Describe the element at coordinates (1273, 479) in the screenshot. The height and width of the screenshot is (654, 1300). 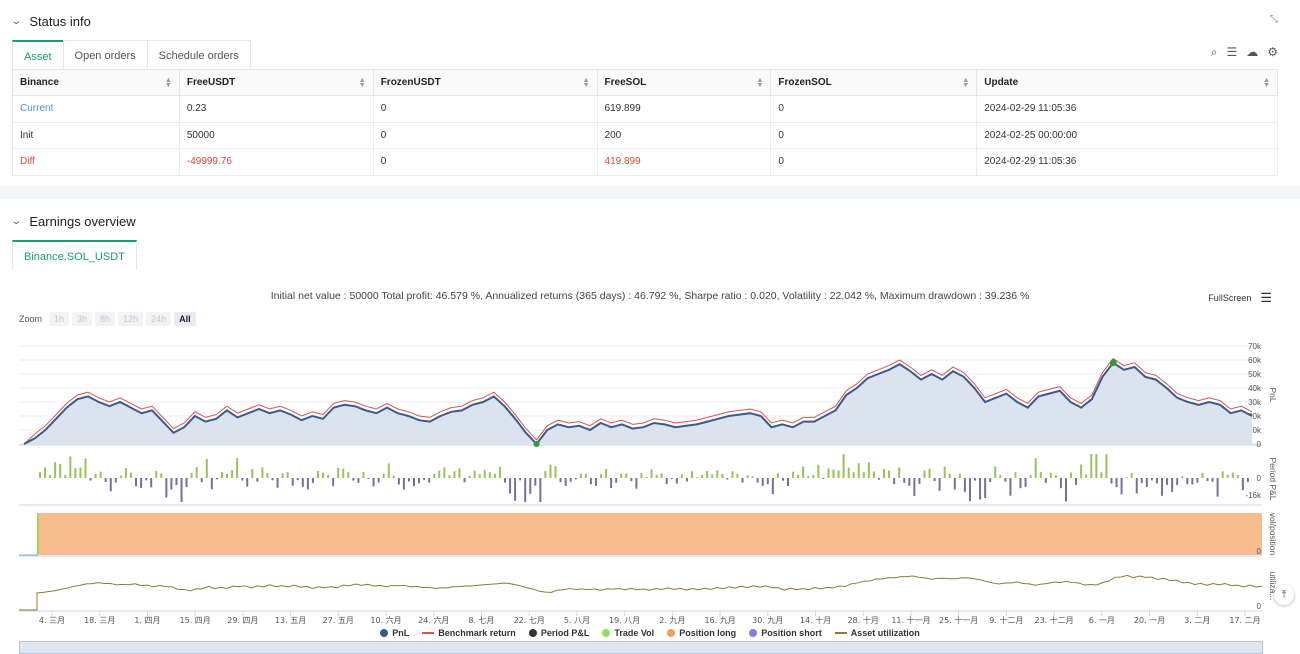
I see `pane-title: Period P&L` at that location.